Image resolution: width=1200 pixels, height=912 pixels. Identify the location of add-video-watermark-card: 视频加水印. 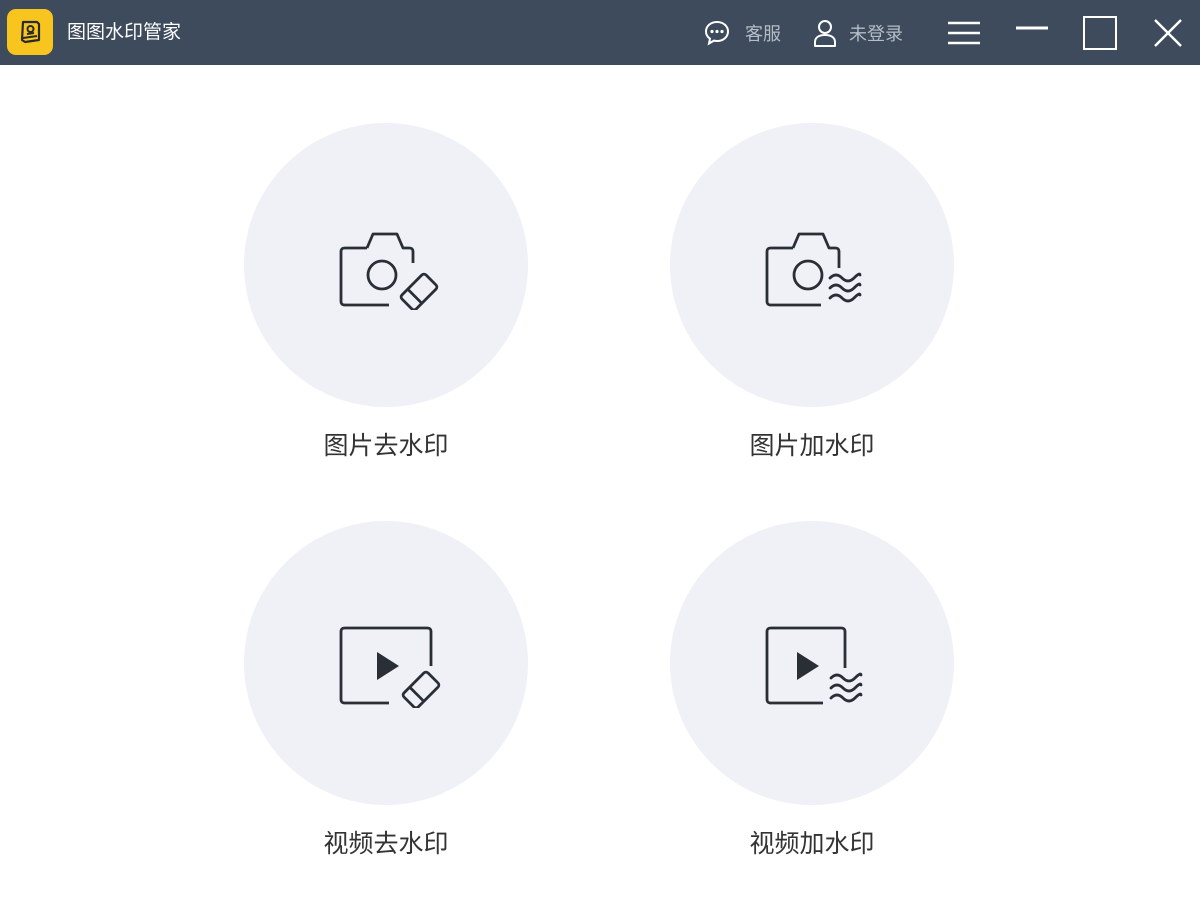
(812, 701).